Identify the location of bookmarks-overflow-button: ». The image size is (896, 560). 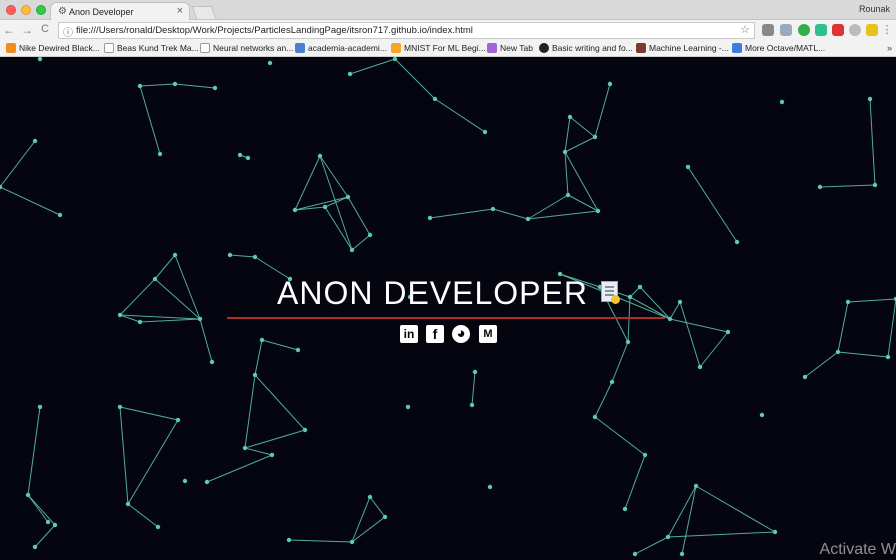
(889, 48).